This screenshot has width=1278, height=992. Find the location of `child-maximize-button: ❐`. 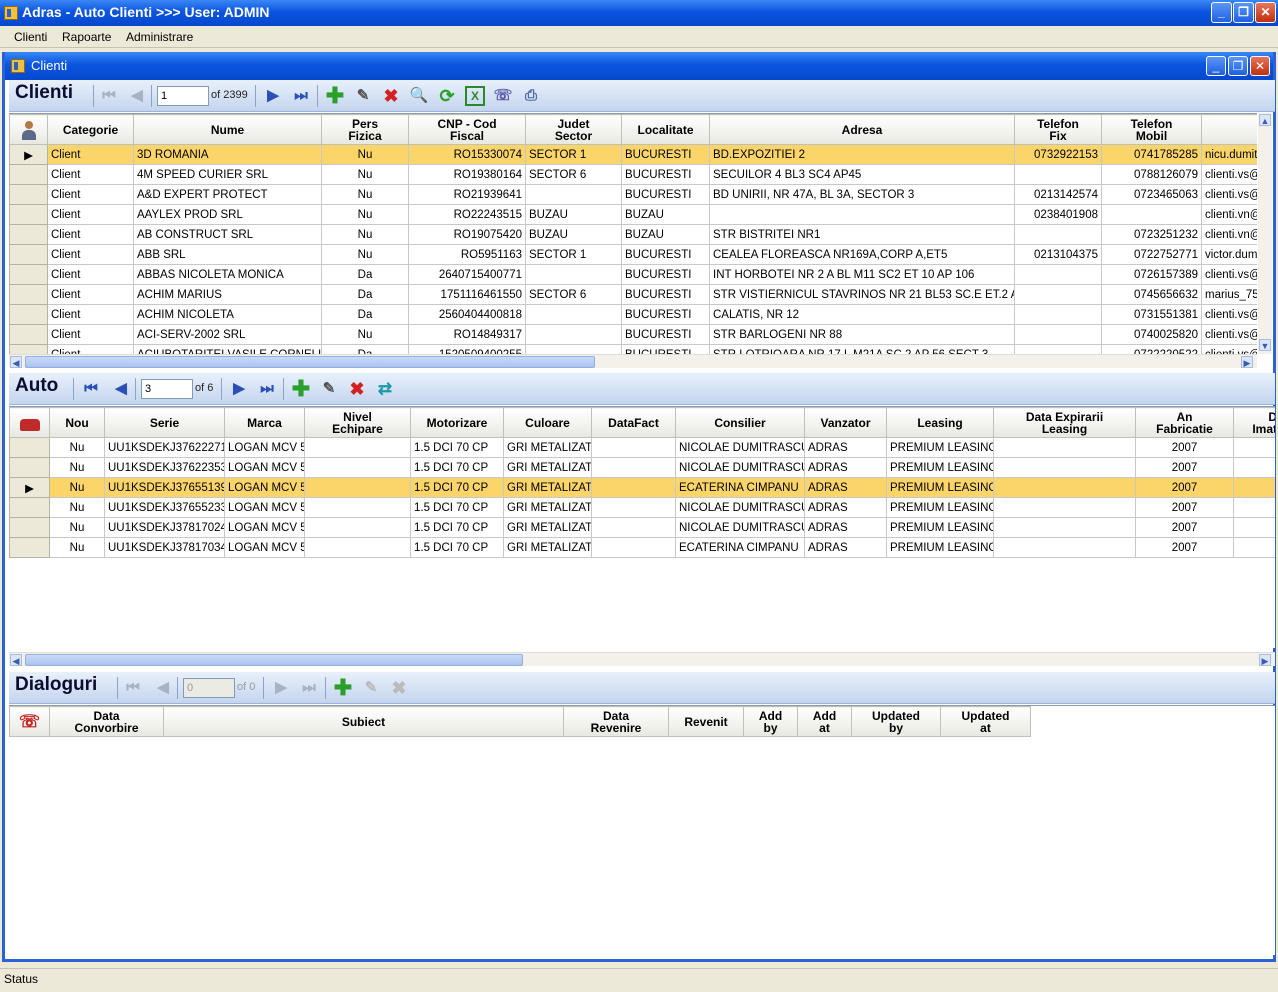

child-maximize-button: ❐ is located at coordinates (1238, 66).